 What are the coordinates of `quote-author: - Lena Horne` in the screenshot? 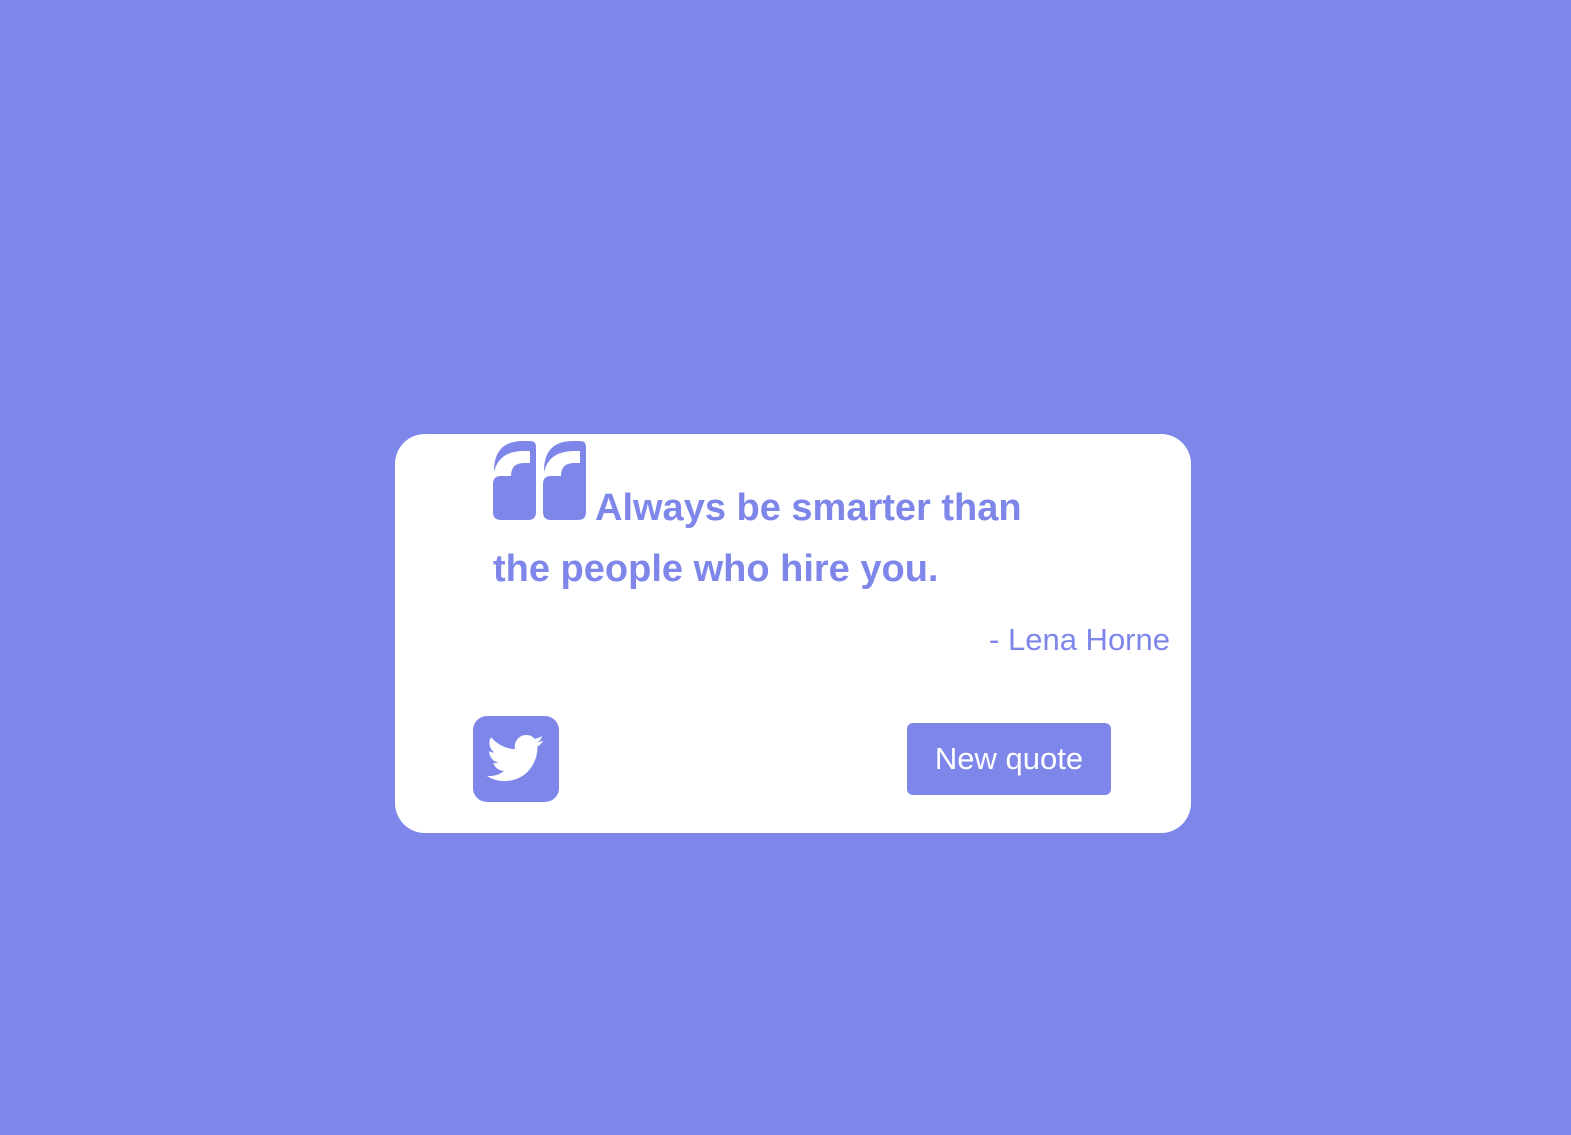 It's located at (1079, 639).